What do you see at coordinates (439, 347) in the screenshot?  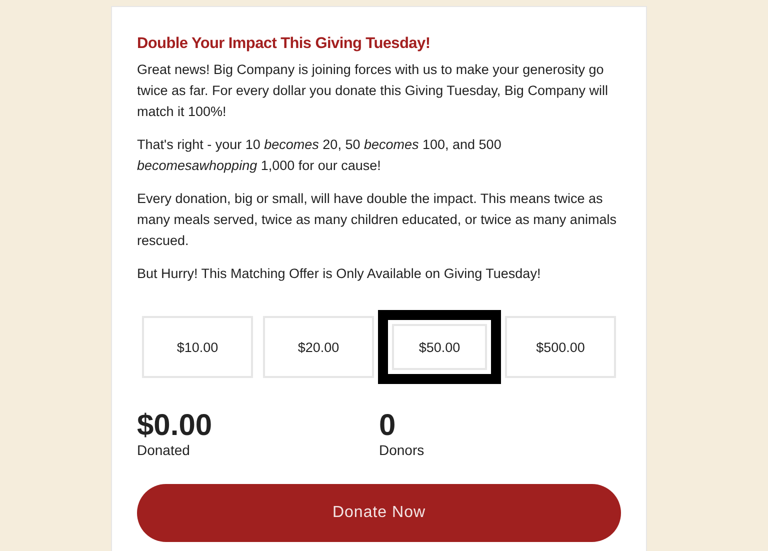 I see `amount-option: $50.00` at bounding box center [439, 347].